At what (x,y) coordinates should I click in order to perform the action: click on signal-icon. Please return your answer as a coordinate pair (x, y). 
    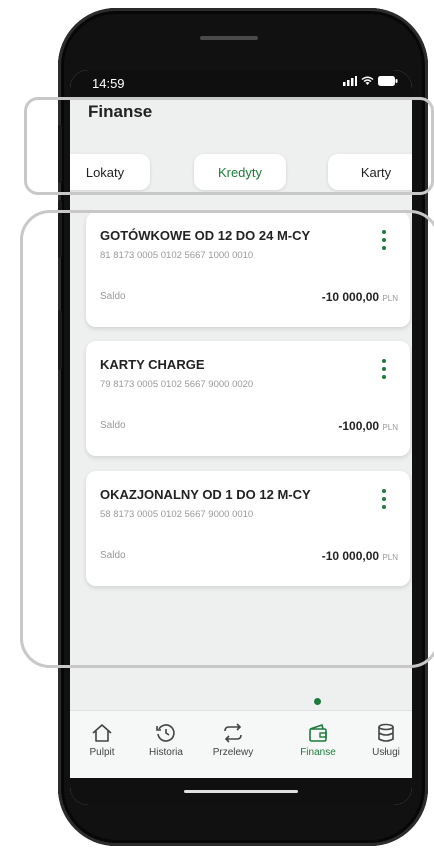
    Looking at the image, I should click on (350, 81).